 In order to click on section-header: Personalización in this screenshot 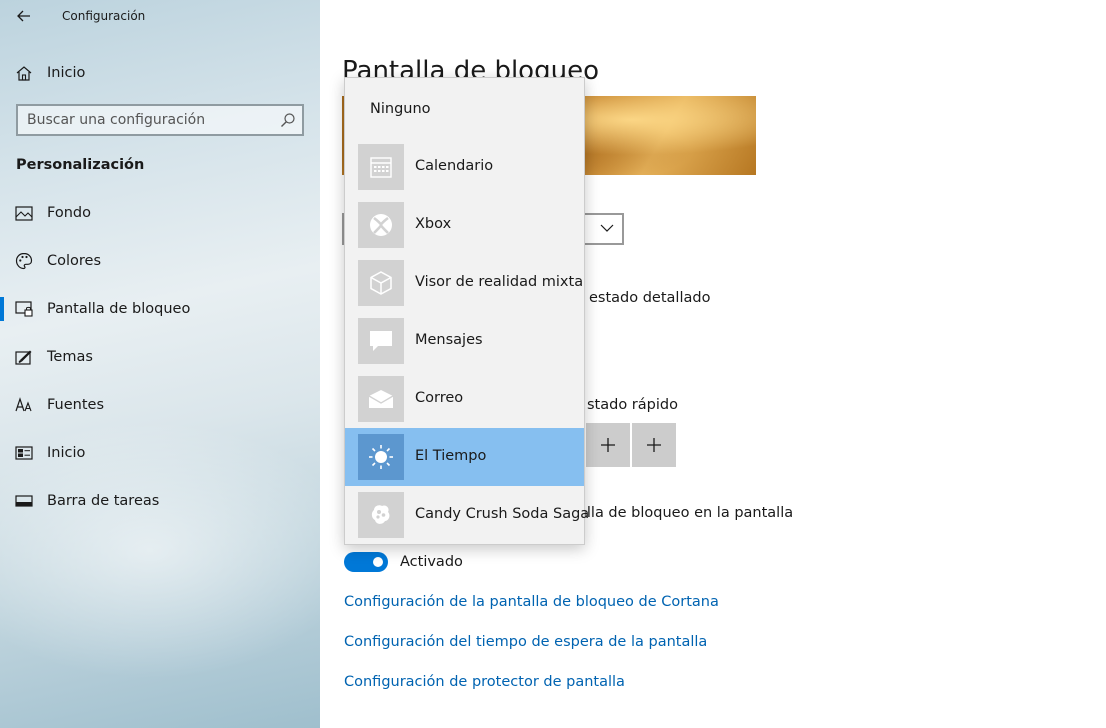, I will do `click(80, 165)`.